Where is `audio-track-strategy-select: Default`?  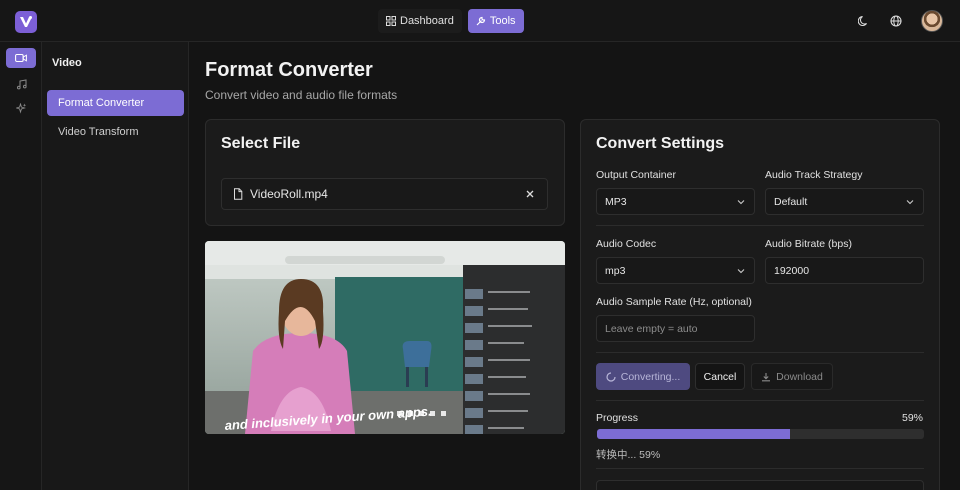
audio-track-strategy-select: Default is located at coordinates (844, 201).